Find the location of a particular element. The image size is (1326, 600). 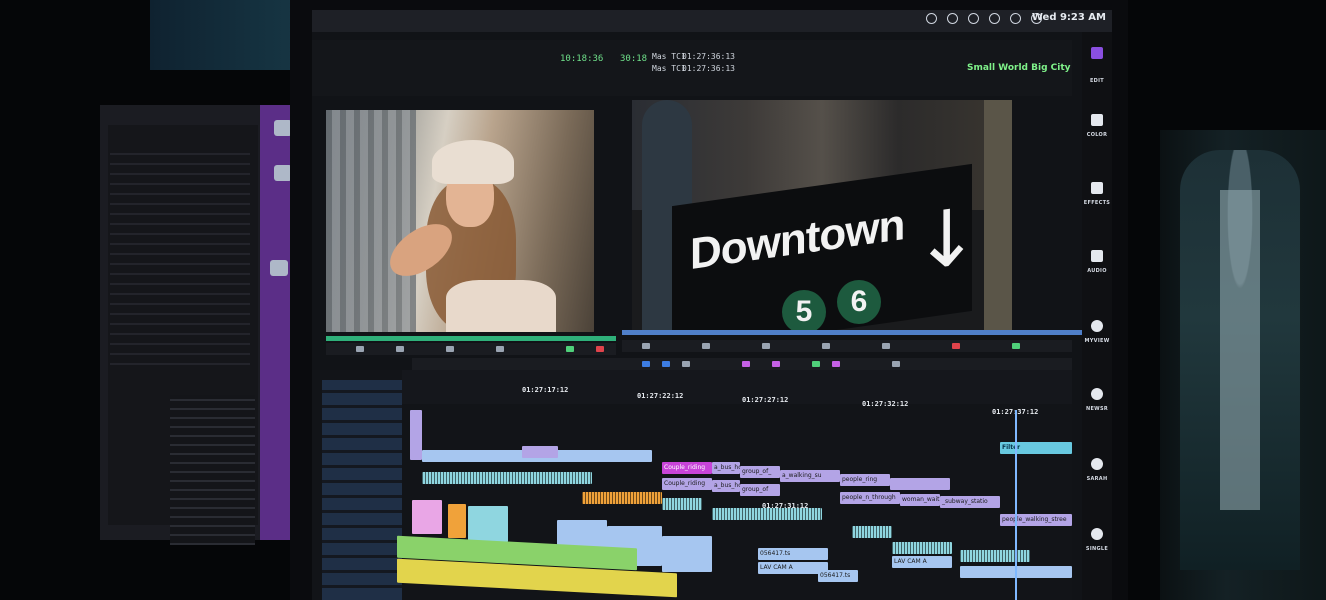

system-tray is located at coordinates (984, 18).